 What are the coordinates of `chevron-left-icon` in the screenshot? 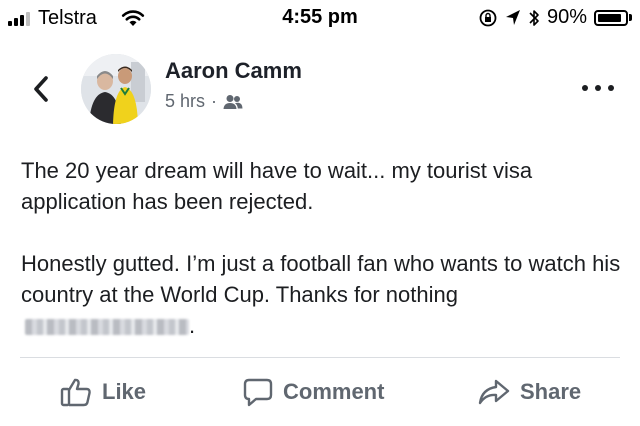 It's located at (41, 89).